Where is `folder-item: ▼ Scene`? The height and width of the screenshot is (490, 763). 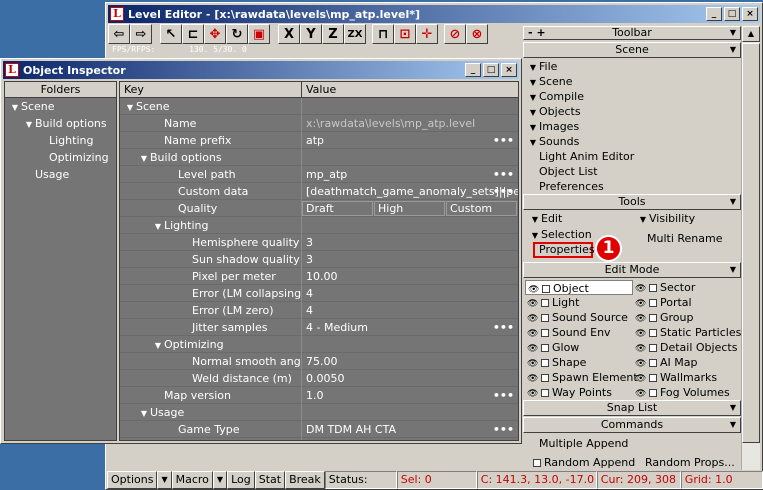
folder-item: ▼ Scene is located at coordinates (60, 106).